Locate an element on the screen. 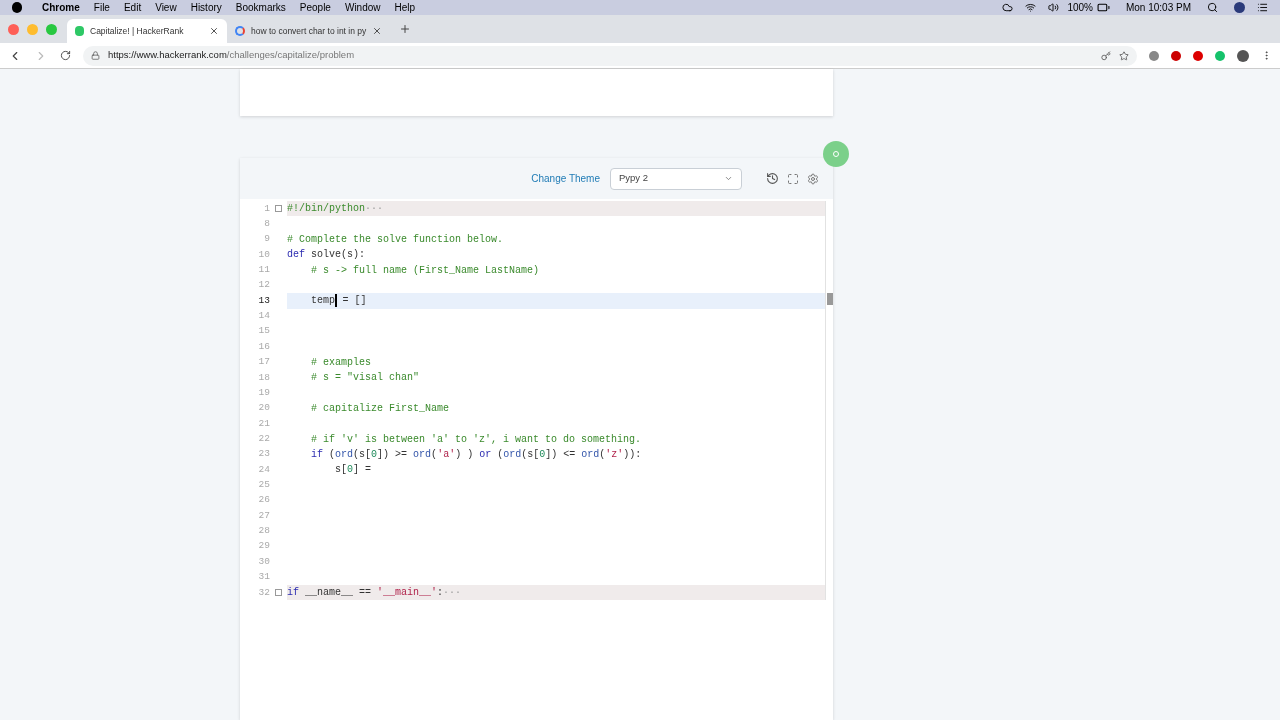 Image resolution: width=1280 pixels, height=720 pixels. fullscreen-icon is located at coordinates (793, 178).